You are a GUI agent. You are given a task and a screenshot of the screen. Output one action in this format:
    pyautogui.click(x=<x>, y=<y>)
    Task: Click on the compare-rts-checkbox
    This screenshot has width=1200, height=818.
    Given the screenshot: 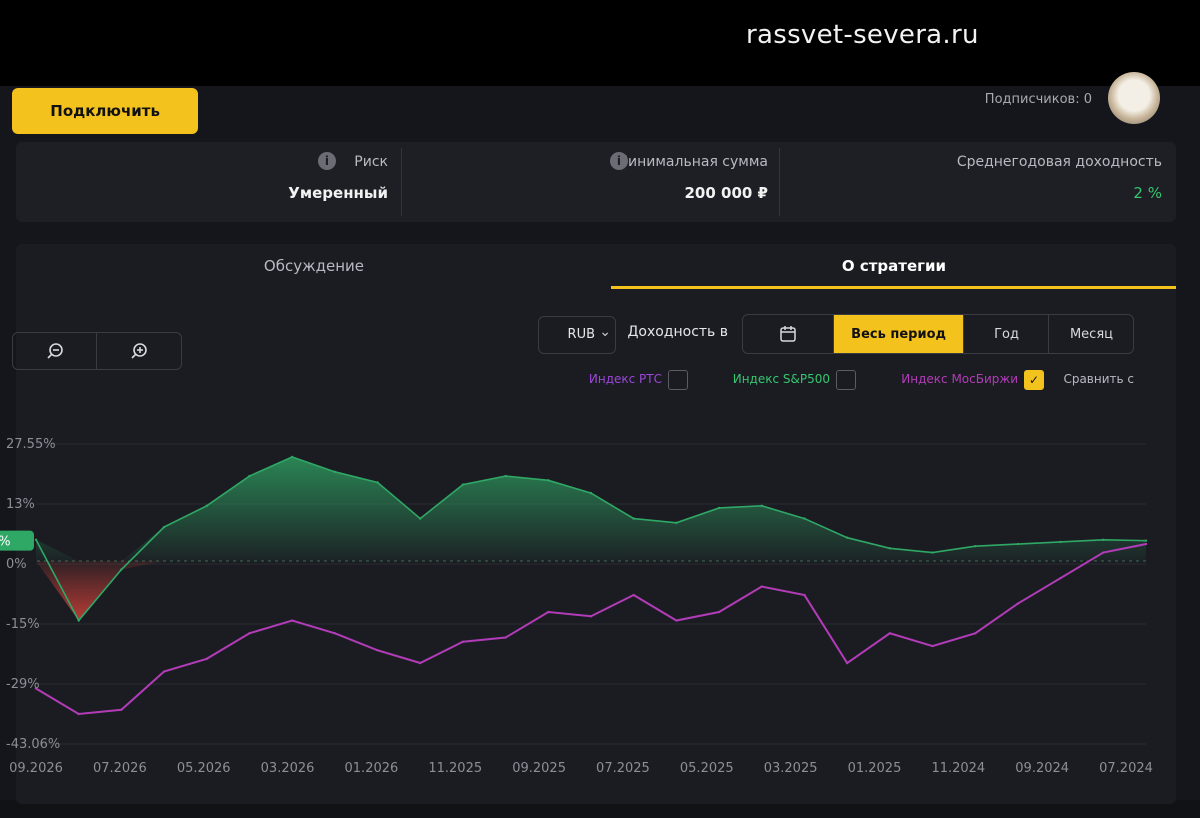 What is the action you would take?
    pyautogui.click(x=678, y=380)
    